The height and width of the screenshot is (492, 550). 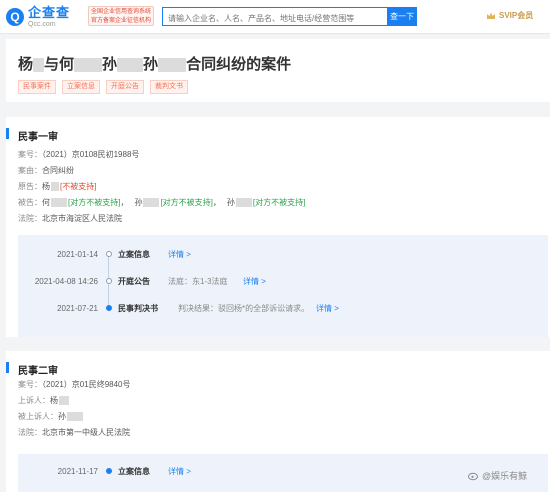 What do you see at coordinates (516, 15) in the screenshot?
I see `svip-label: SVIP会员` at bounding box center [516, 15].